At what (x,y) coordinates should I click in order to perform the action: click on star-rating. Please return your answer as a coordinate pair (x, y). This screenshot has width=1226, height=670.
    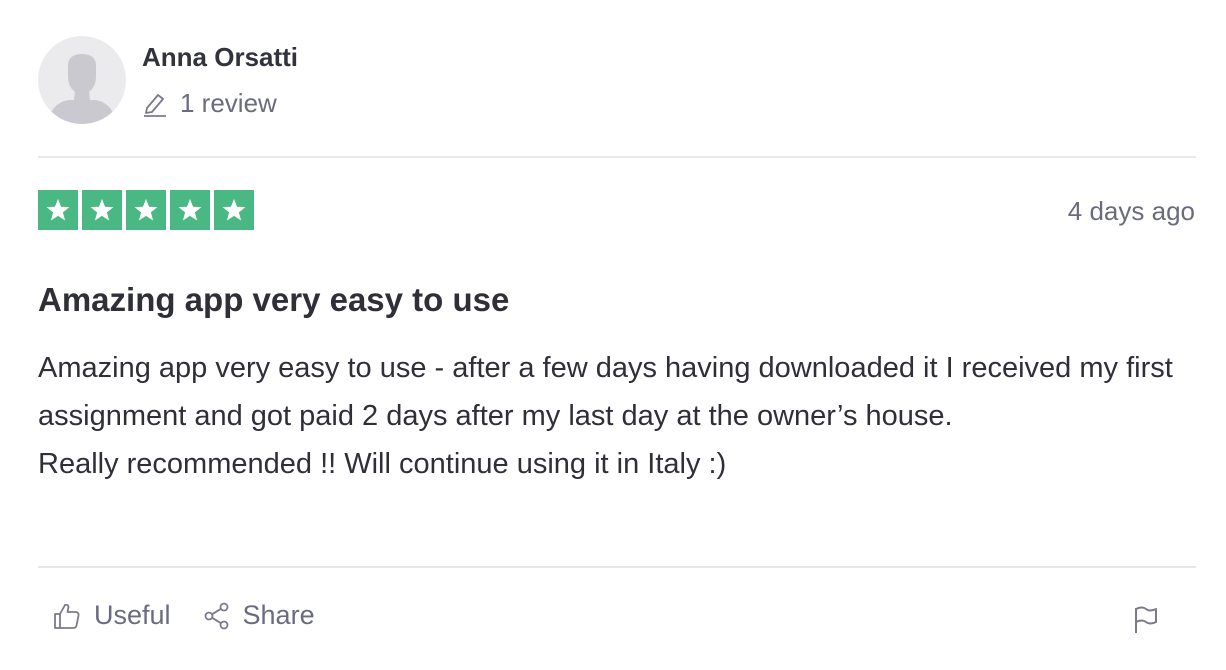
    Looking at the image, I should click on (146, 210).